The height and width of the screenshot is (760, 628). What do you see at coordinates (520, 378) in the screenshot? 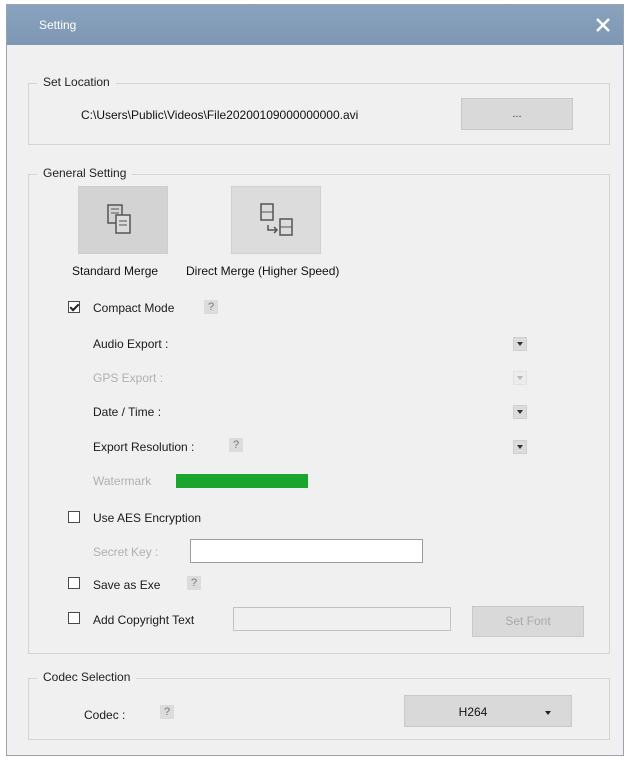
I see `gps-export-dropdown` at bounding box center [520, 378].